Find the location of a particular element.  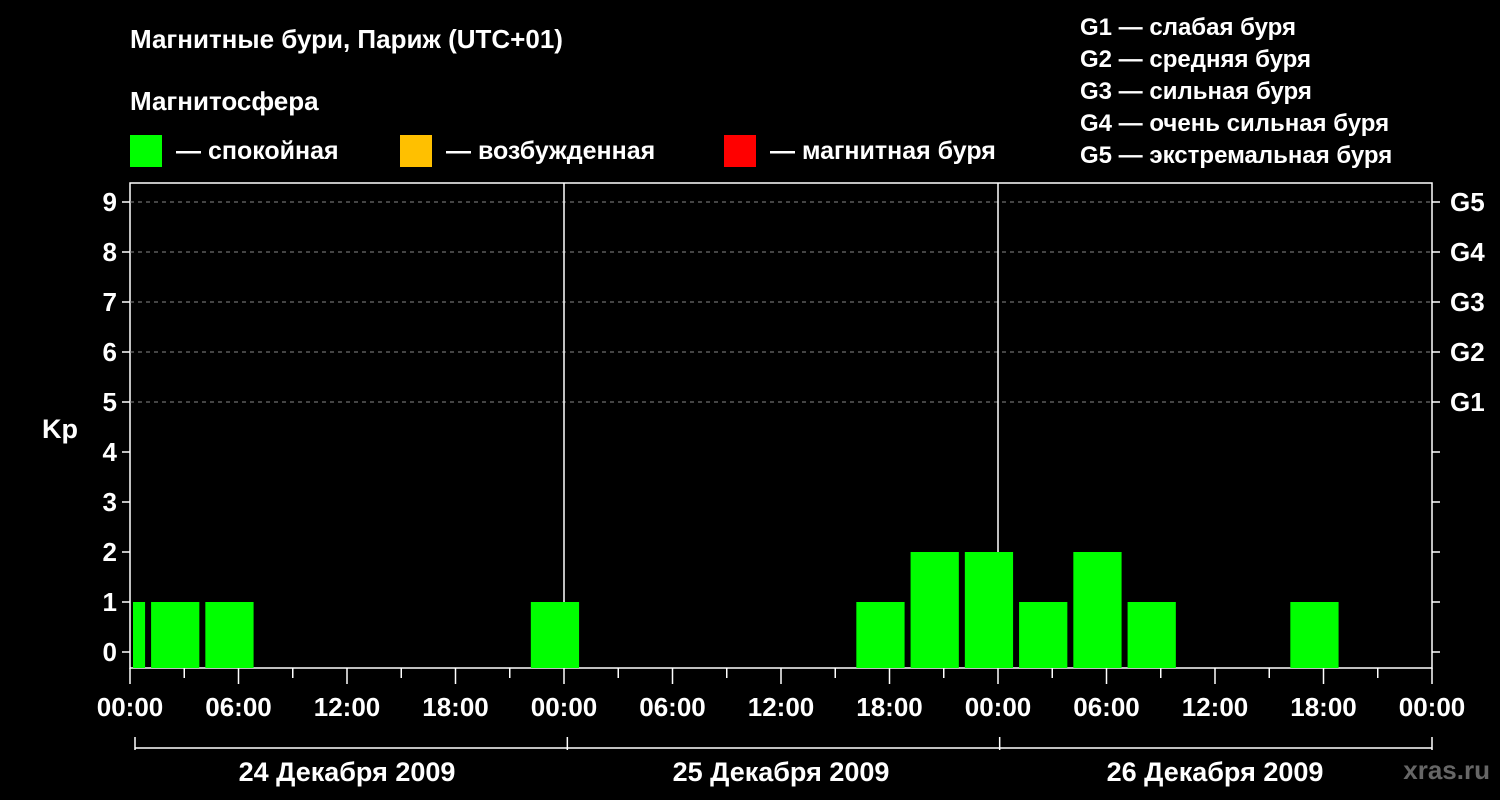

y-tick-label: 2 is located at coordinates (110, 552).